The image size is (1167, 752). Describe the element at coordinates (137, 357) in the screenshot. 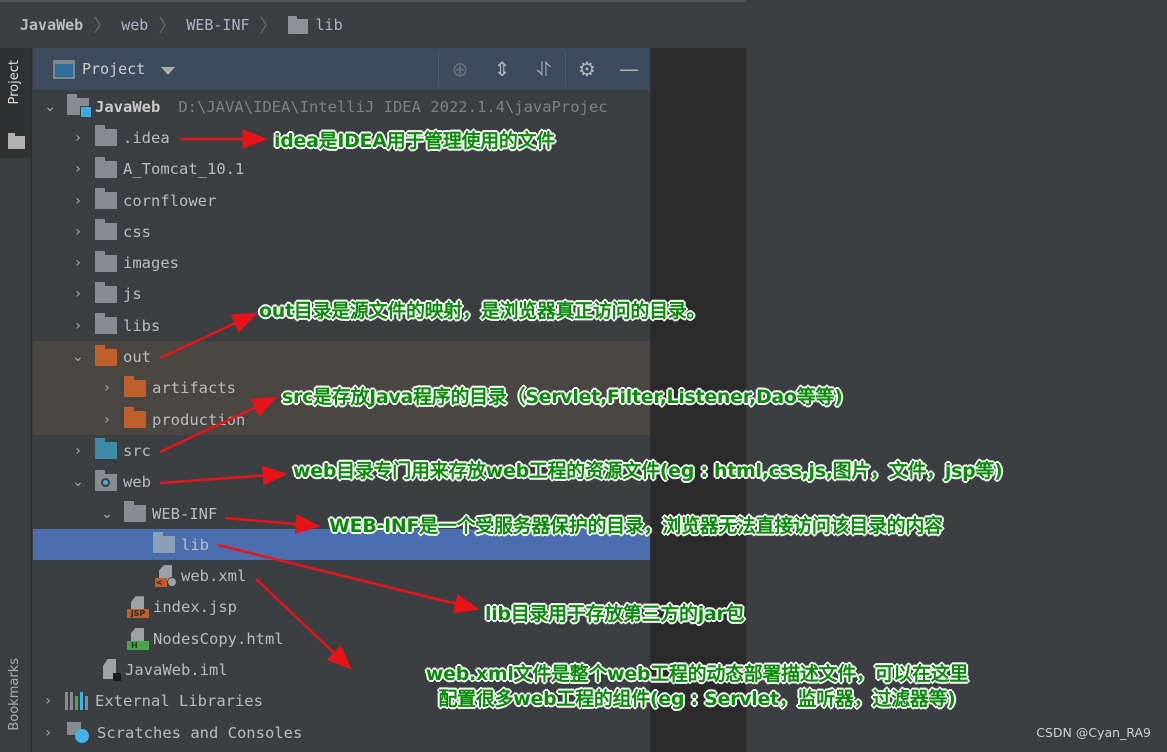

I see `tree-item-label: out` at that location.